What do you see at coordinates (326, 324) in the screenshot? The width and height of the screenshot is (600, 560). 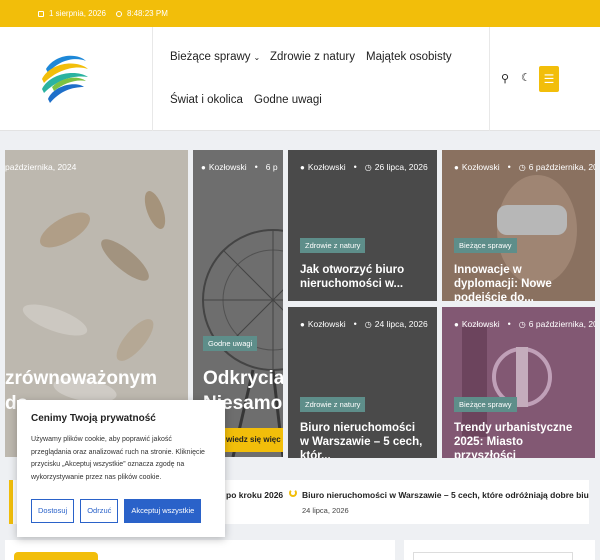 I see `card-3-author: Kozłowski` at bounding box center [326, 324].